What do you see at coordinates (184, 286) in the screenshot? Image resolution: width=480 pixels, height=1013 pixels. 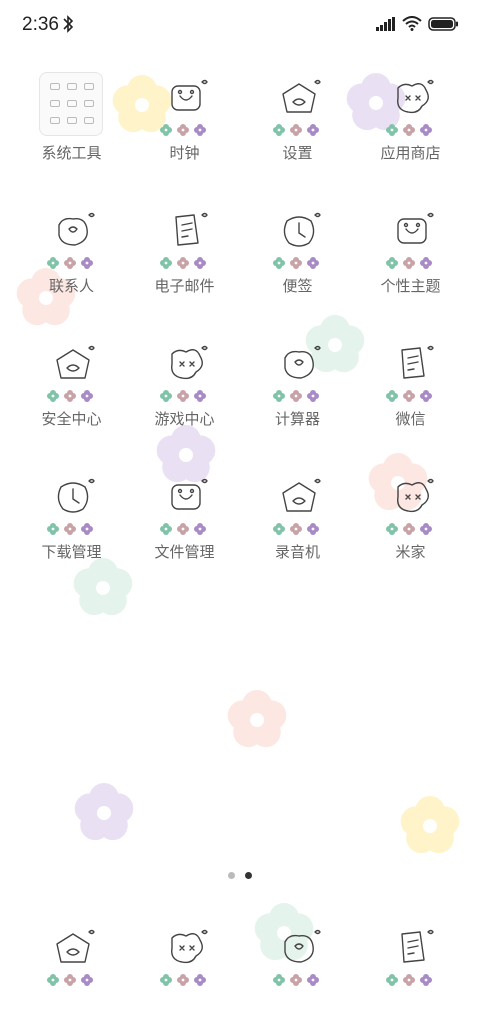 I see `app-label: 电子邮件` at bounding box center [184, 286].